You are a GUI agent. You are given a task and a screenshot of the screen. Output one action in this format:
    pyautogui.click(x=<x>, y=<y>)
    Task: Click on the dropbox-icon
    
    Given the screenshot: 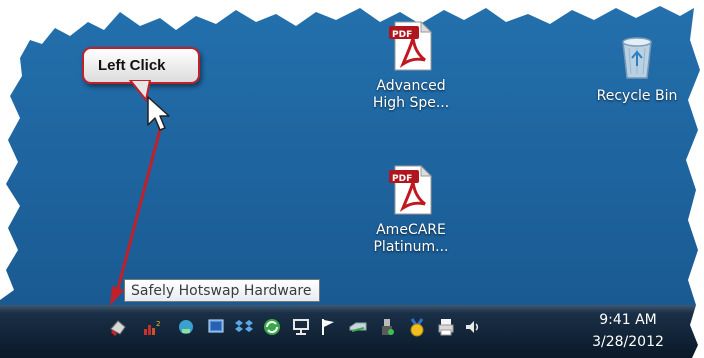 What is the action you would take?
    pyautogui.click(x=244, y=327)
    